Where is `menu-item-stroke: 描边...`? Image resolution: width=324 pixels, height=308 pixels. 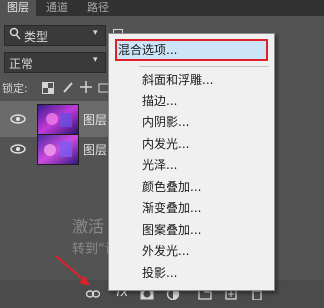 menu-item-stroke: 描边... is located at coordinates (159, 101).